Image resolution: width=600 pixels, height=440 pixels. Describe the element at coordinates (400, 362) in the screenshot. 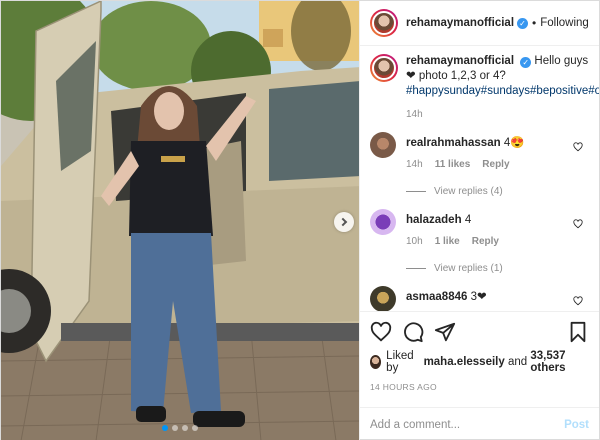

I see `likes-prefix: Liked by` at that location.